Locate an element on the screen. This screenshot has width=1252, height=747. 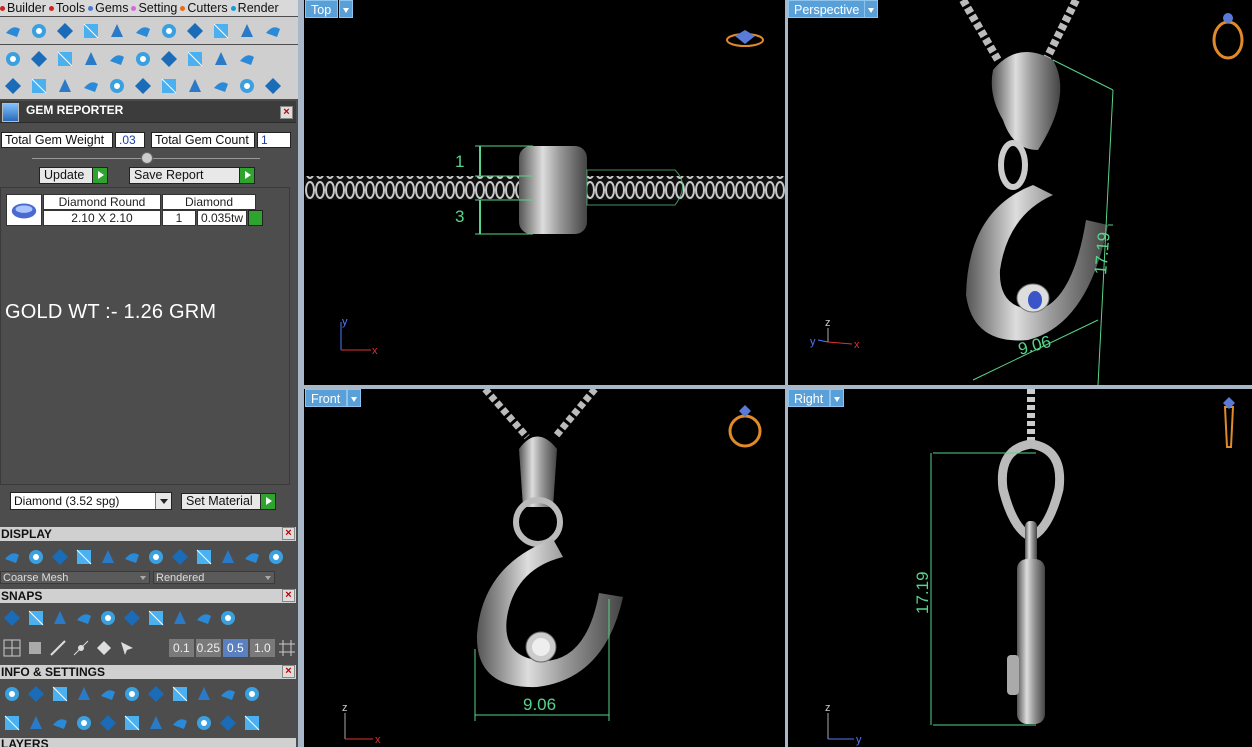
snaps-section-header: SNAPS × is located at coordinates (148, 596).